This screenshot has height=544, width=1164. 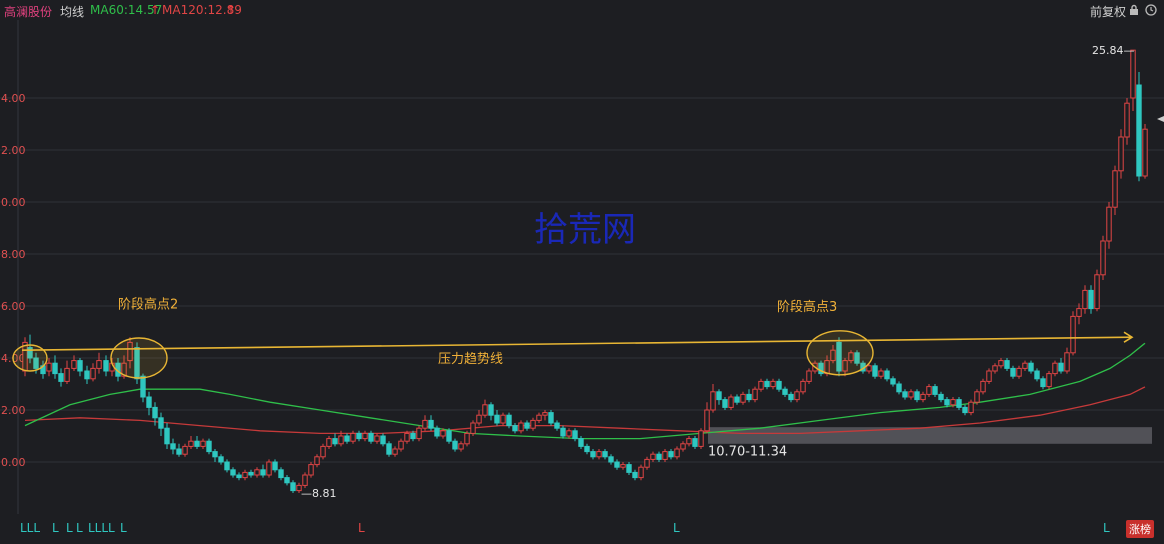 I want to click on y-tick-label: 4.00, so click(x=13, y=98).